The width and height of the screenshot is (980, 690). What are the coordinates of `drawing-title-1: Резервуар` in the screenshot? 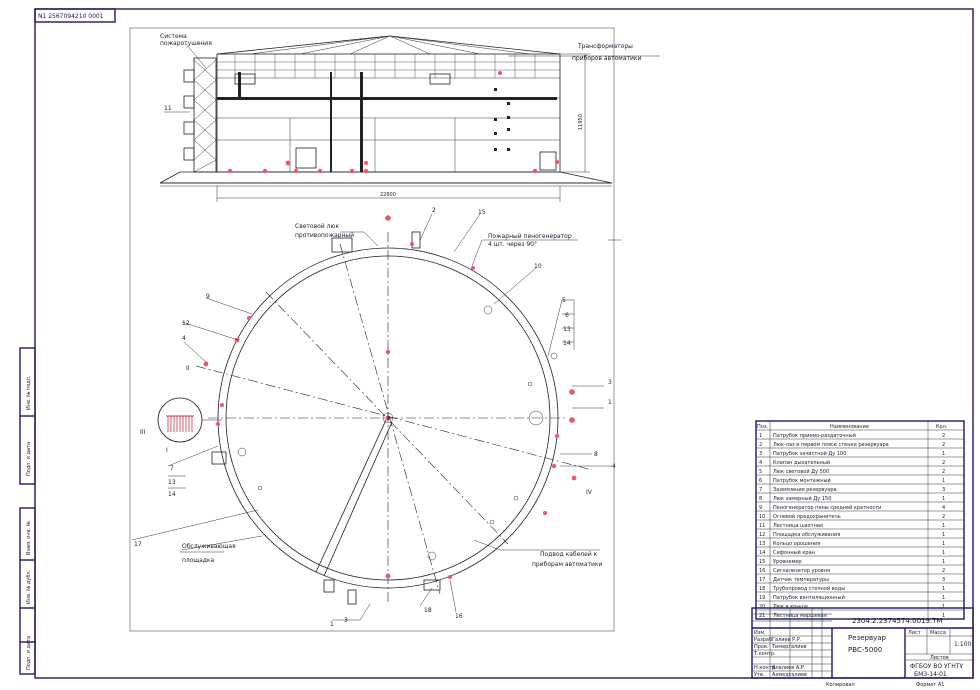 It's located at (867, 638).